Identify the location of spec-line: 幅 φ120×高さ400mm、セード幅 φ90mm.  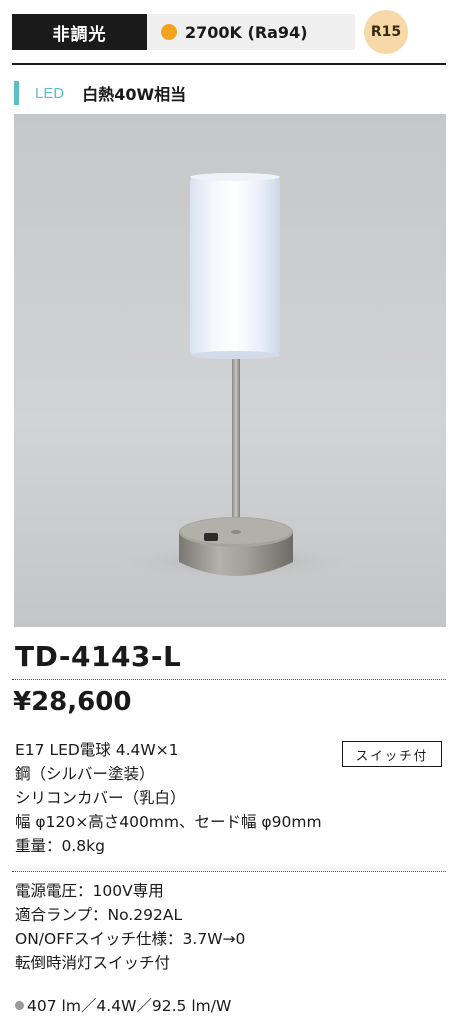
(168, 822).